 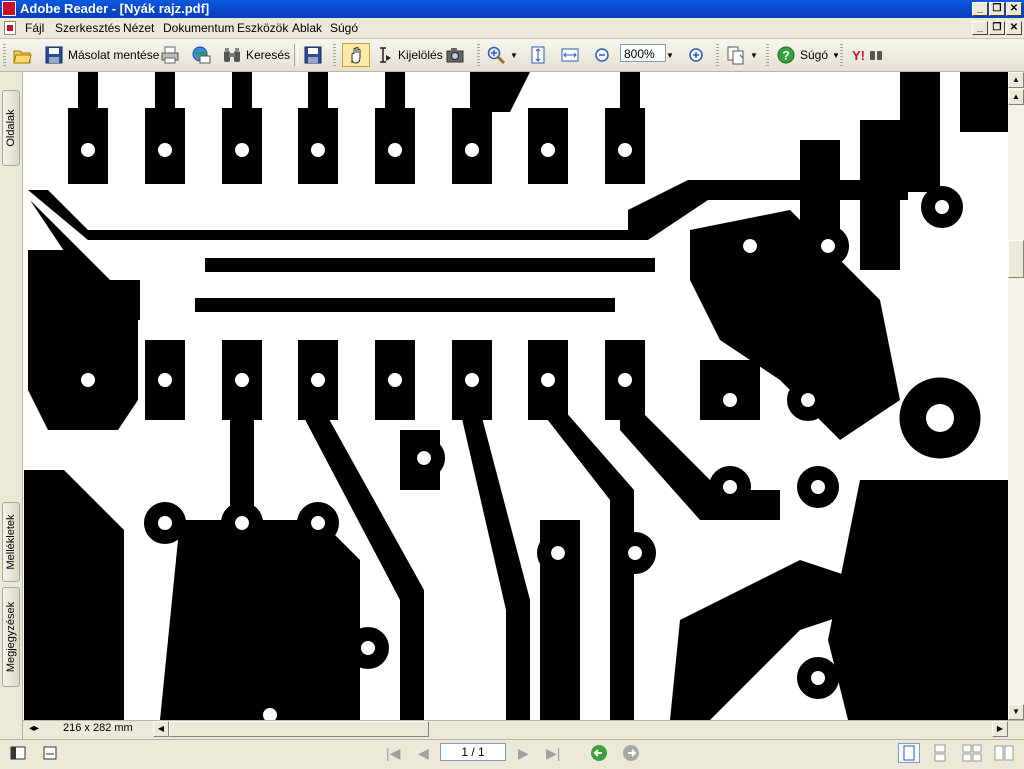 I want to click on tab-comments-label: Megjegyzések, so click(x=11, y=637).